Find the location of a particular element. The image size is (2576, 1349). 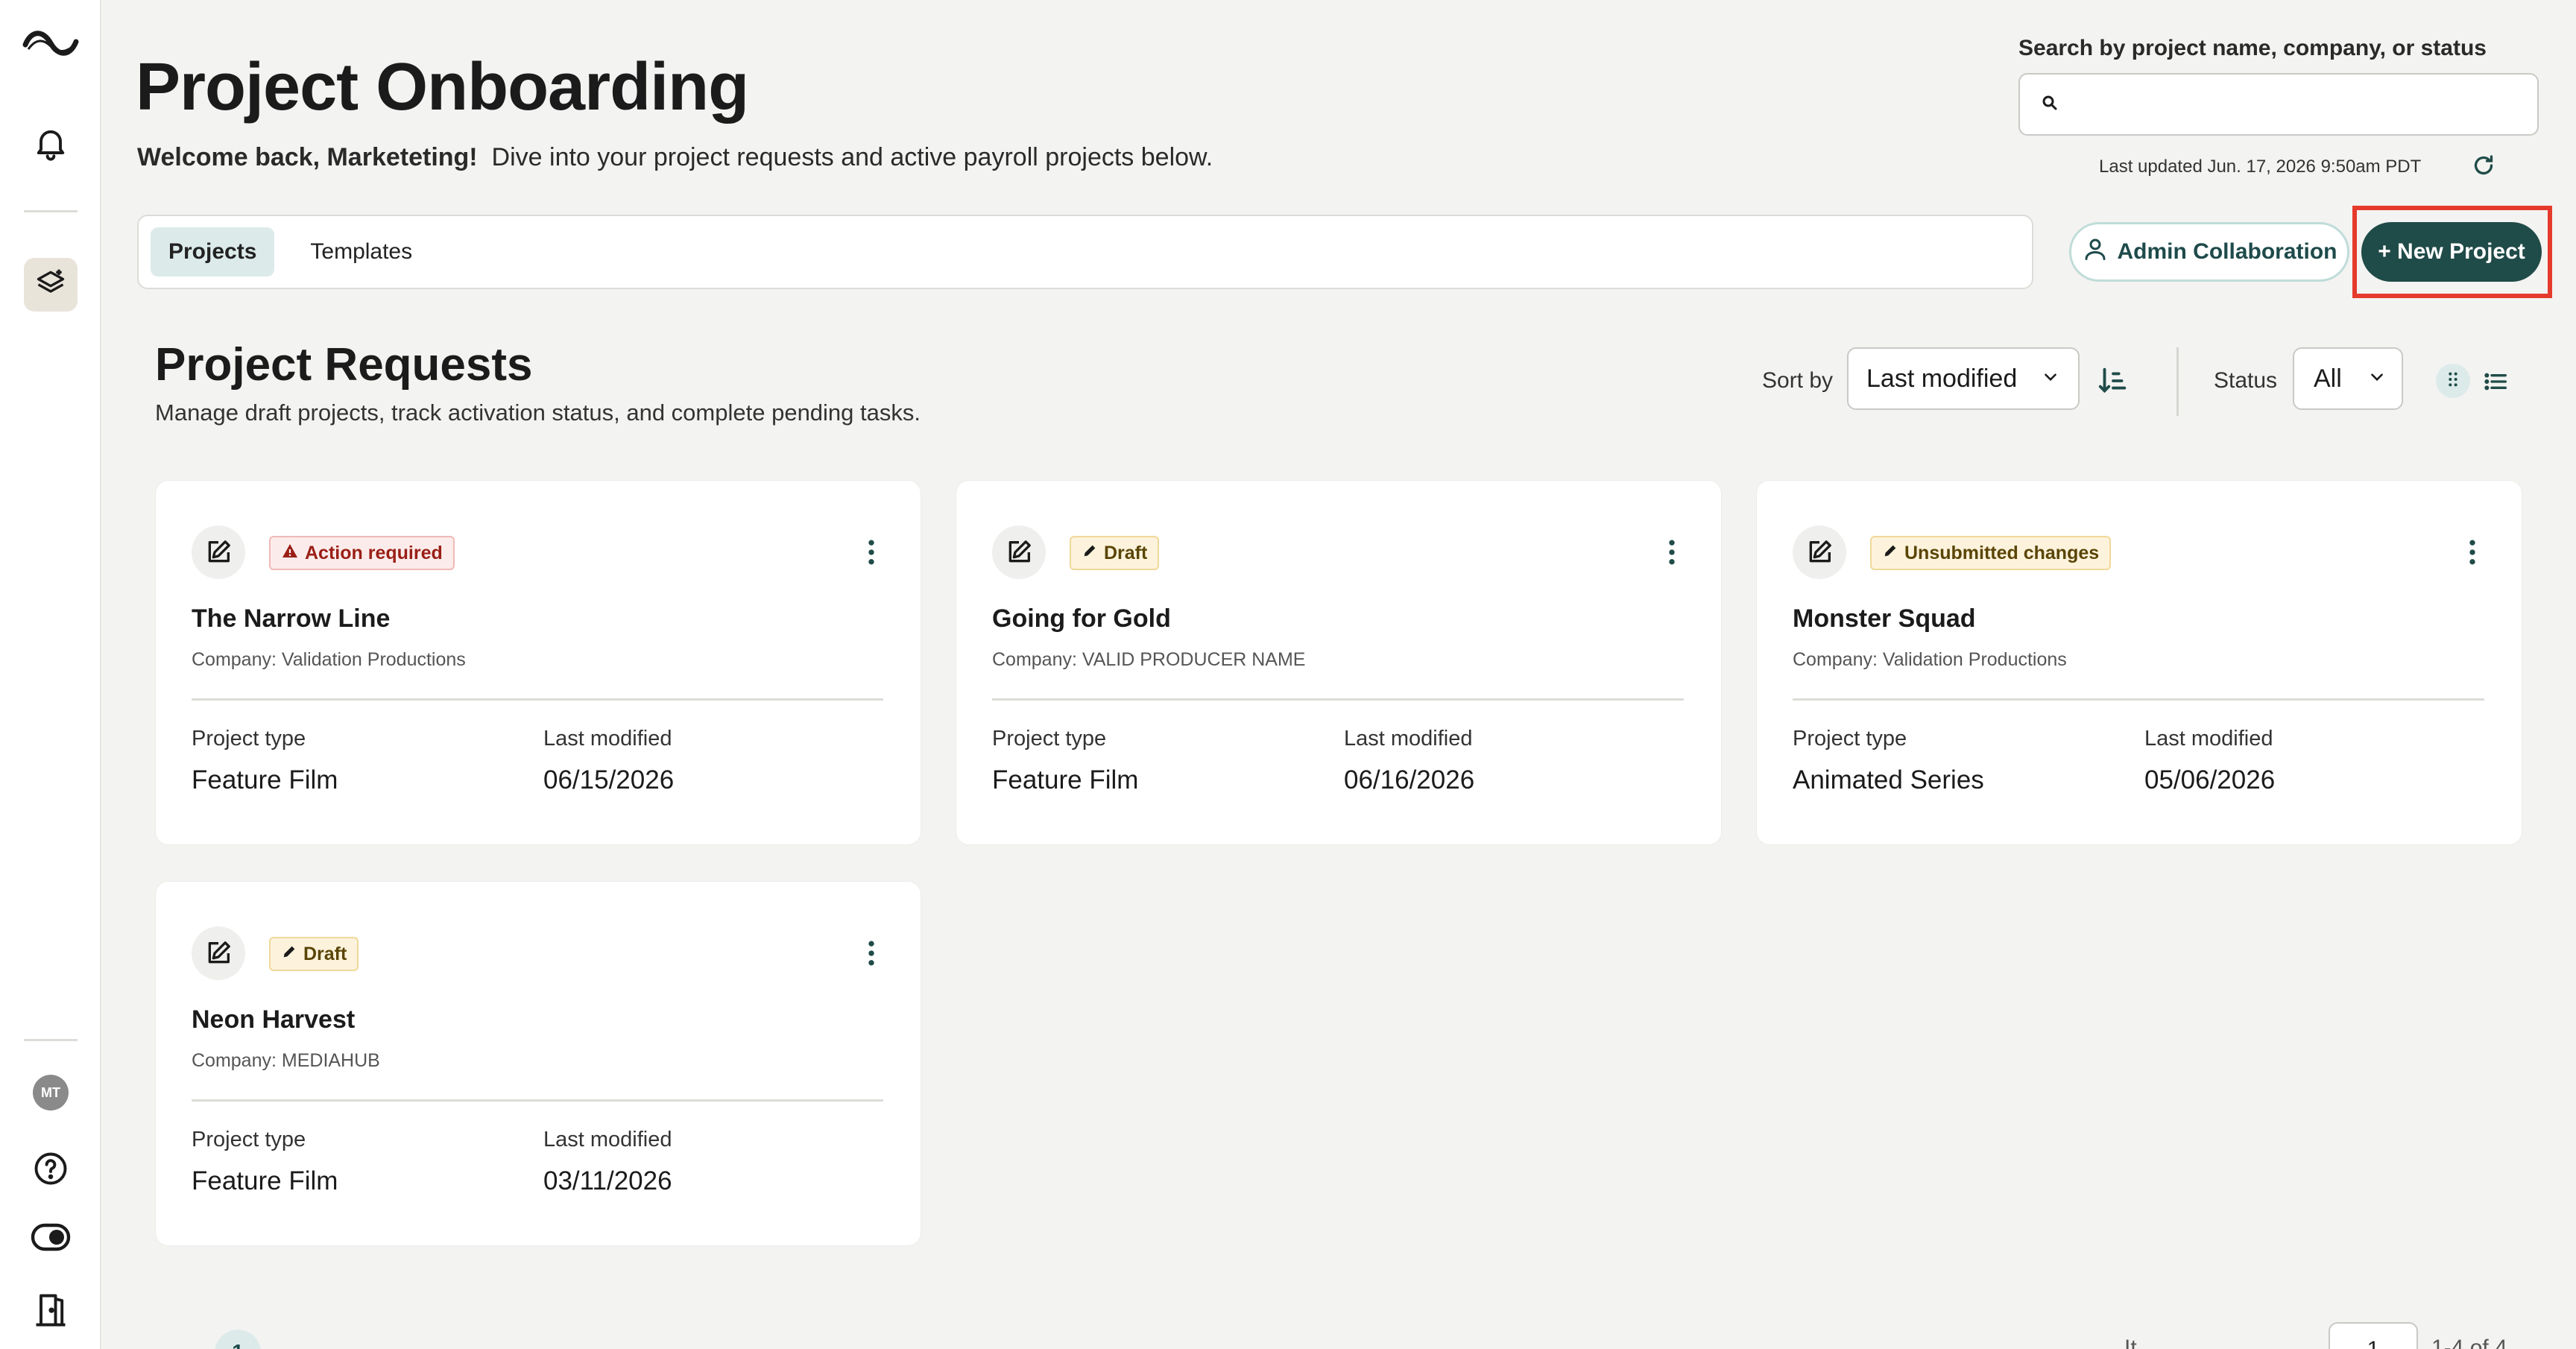

page-title: Project Onboarding is located at coordinates (442, 87).